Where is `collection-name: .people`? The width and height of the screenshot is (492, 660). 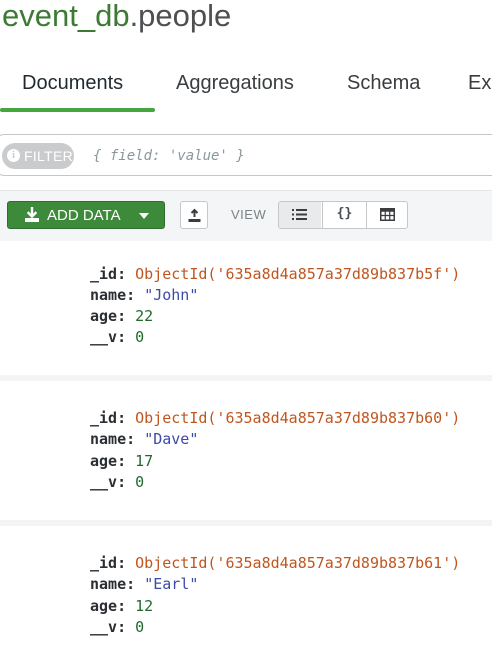 collection-name: .people is located at coordinates (180, 16).